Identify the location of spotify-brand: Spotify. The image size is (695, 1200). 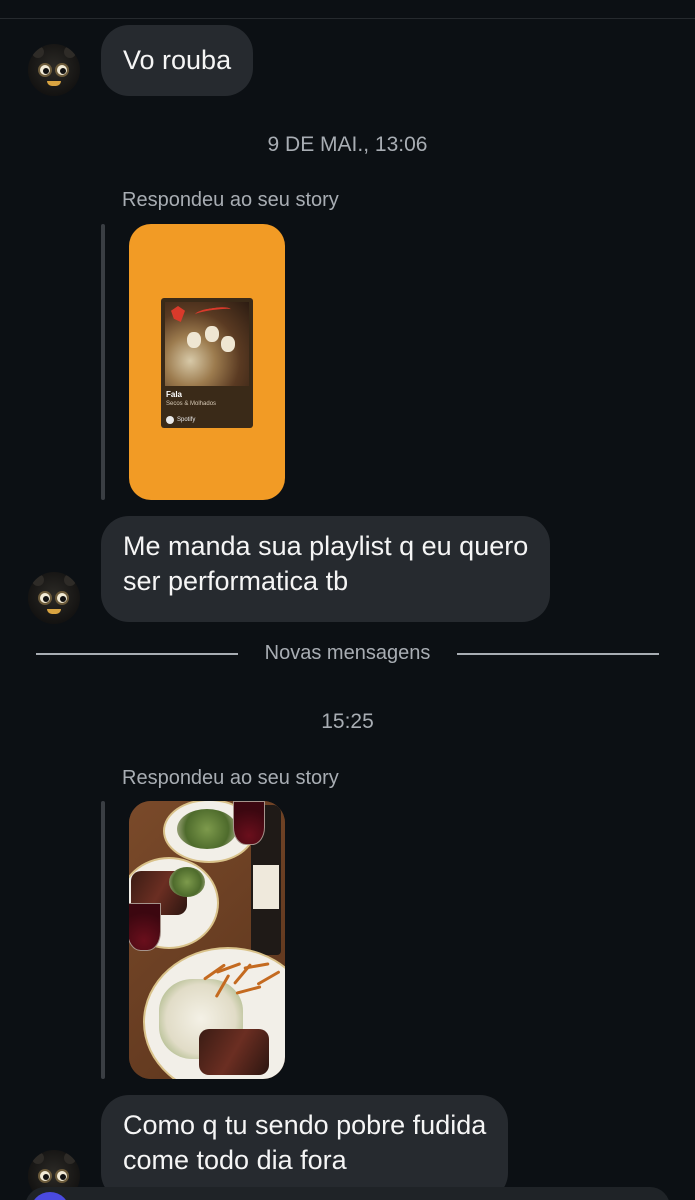
(180, 420).